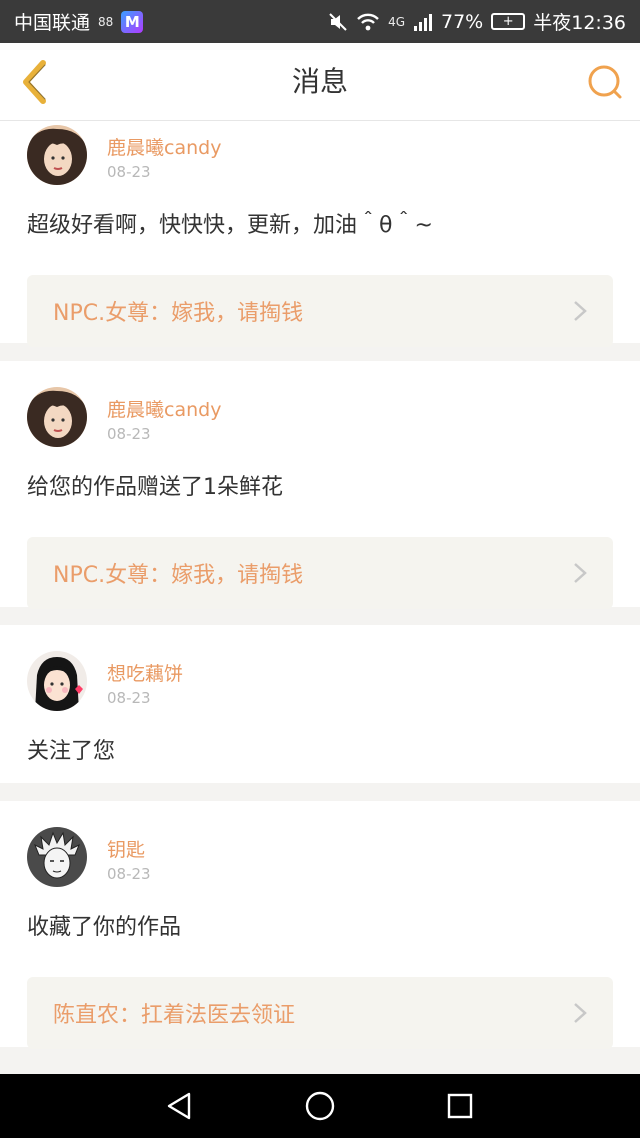 This screenshot has height=1138, width=640. What do you see at coordinates (145, 672) in the screenshot?
I see `username-link: 想吃藕饼` at bounding box center [145, 672].